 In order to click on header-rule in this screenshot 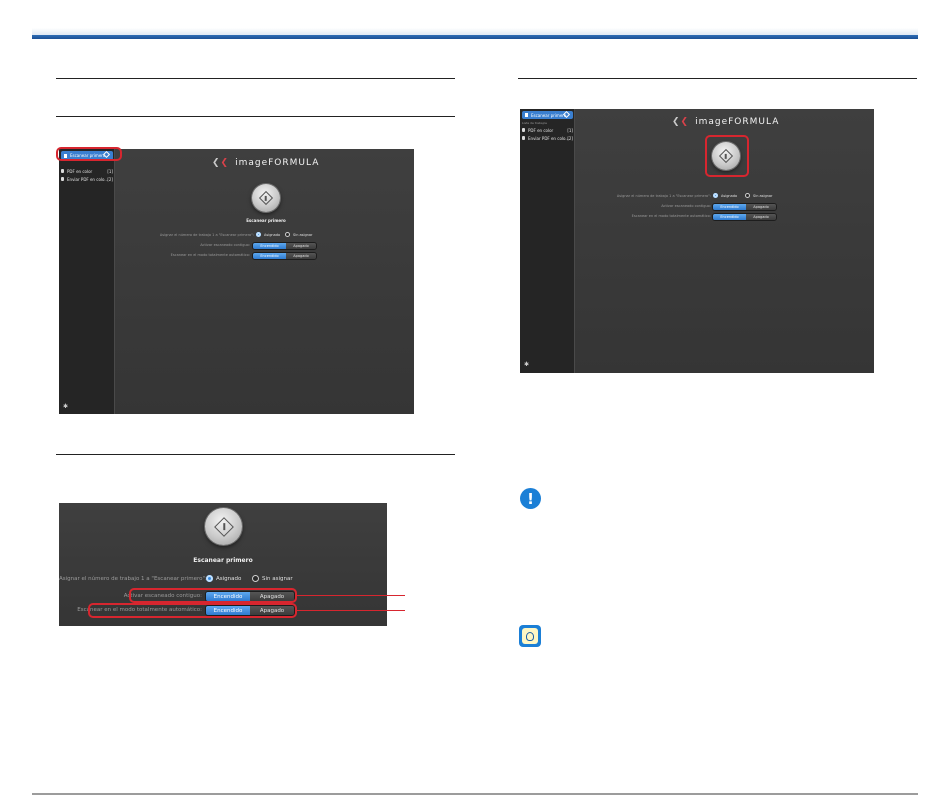, I will do `click(475, 37)`.